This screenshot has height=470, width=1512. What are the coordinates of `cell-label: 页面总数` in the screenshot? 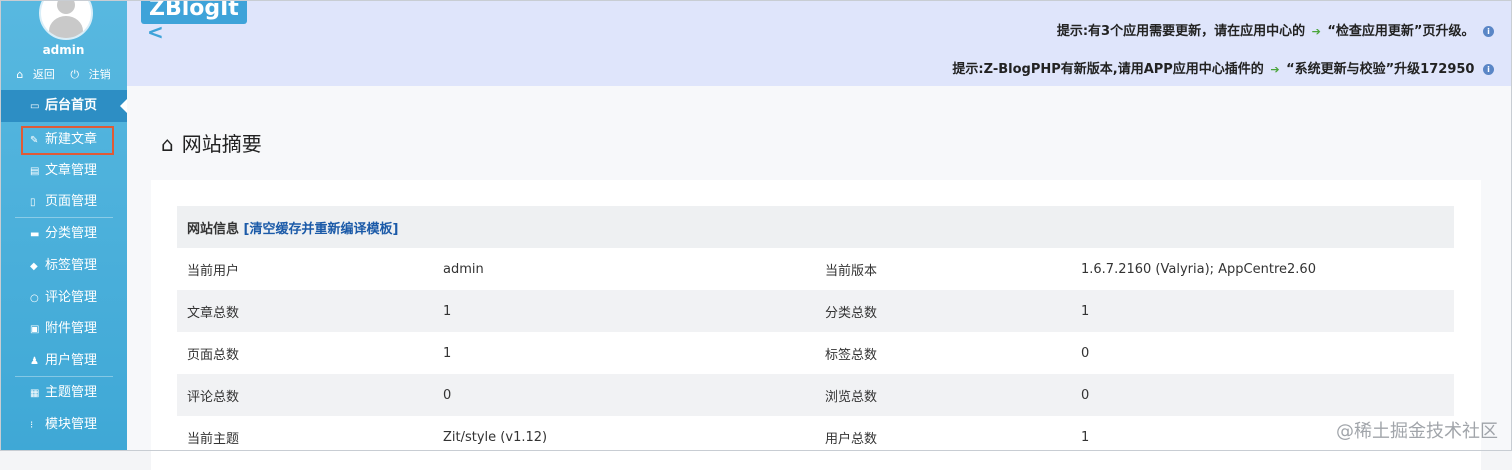 It's located at (305, 353).